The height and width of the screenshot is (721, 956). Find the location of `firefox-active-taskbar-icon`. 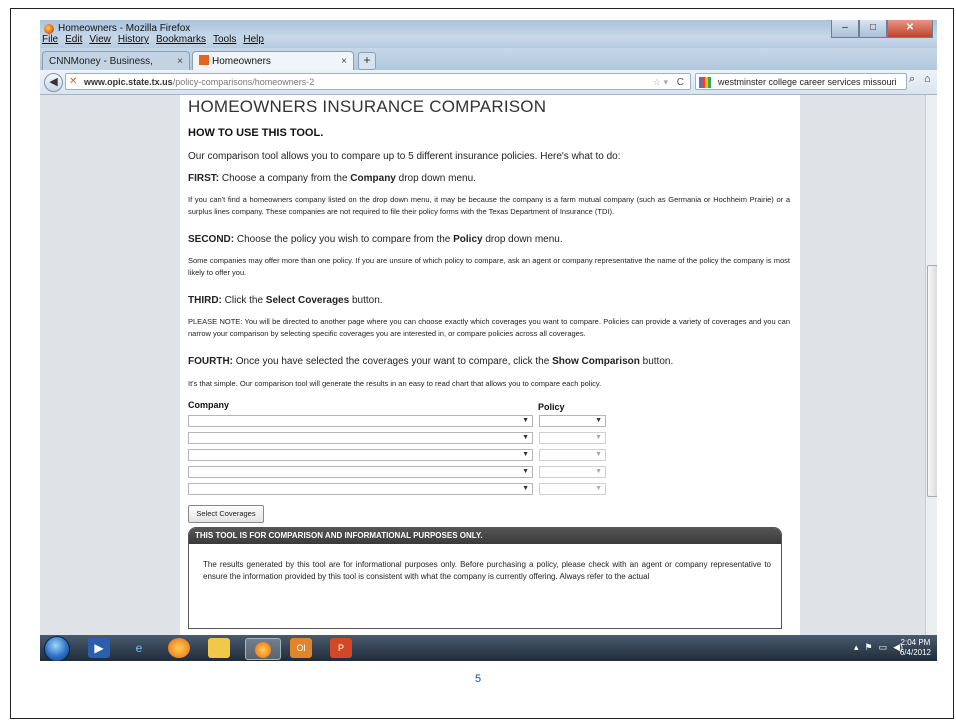

firefox-active-taskbar-icon is located at coordinates (263, 649).